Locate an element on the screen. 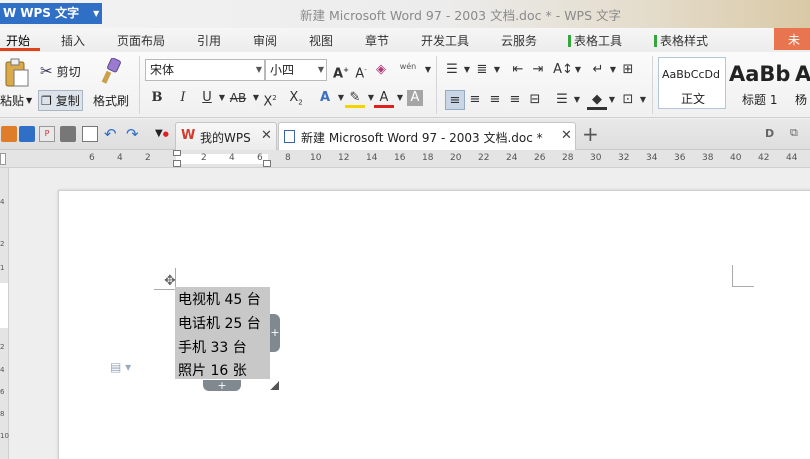 This screenshot has height=459, width=810. ruler-label: 6 is located at coordinates (92, 158).